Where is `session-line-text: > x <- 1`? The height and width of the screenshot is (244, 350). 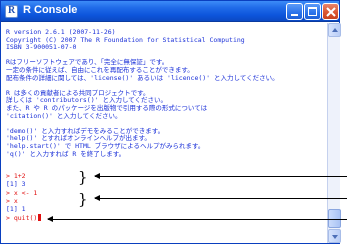 session-line-text: > x <- 1 is located at coordinates (22, 192).